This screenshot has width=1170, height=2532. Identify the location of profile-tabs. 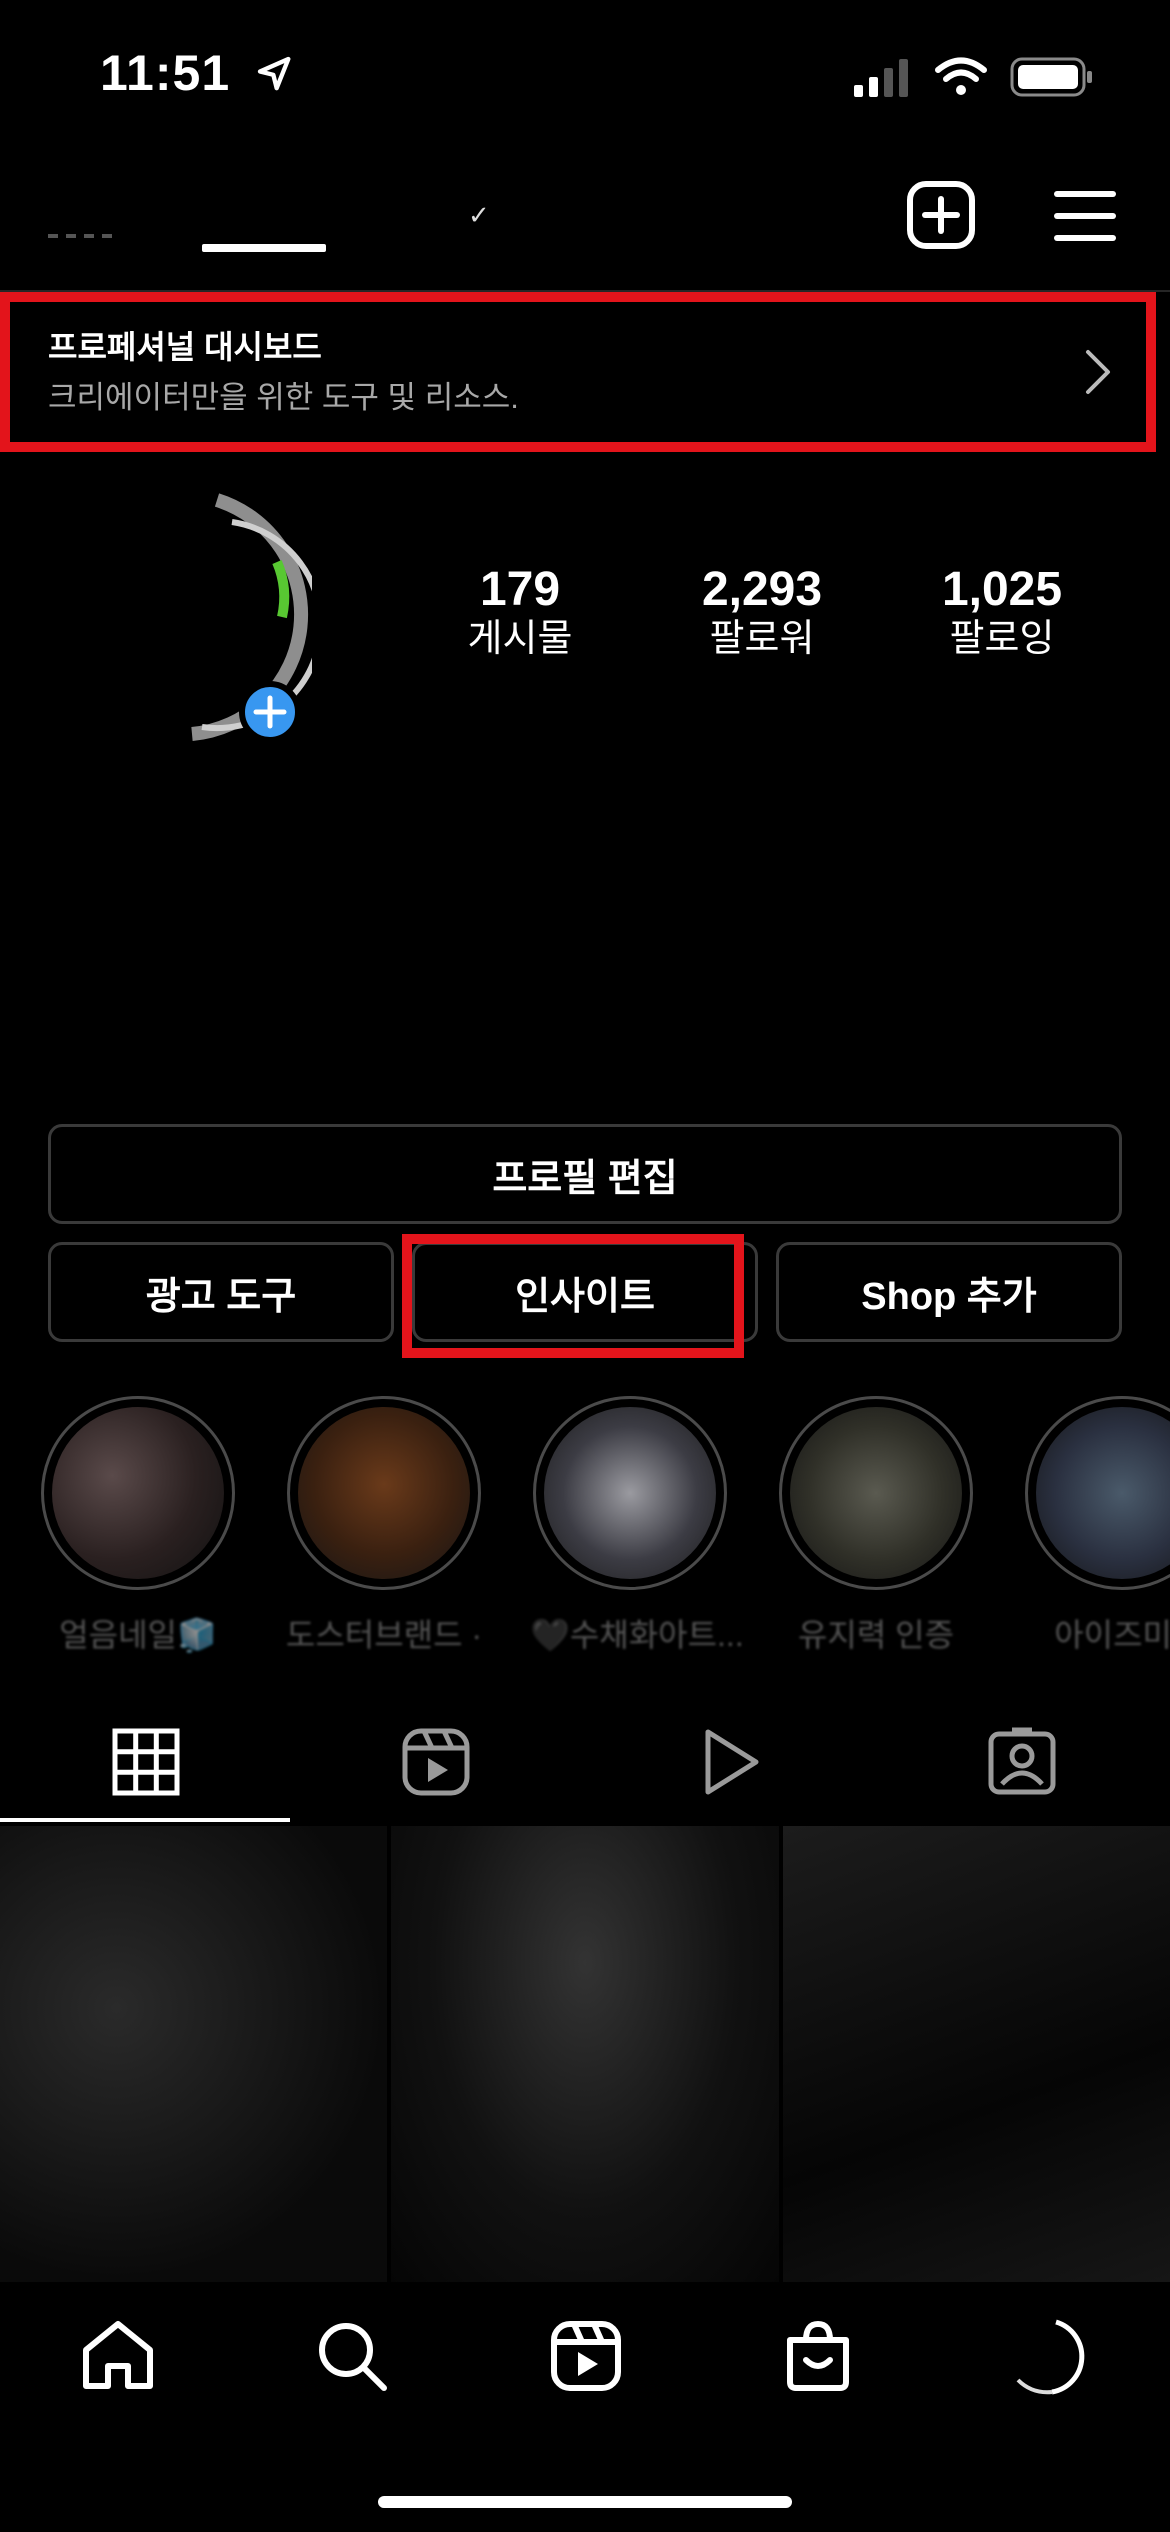
(585, 1762).